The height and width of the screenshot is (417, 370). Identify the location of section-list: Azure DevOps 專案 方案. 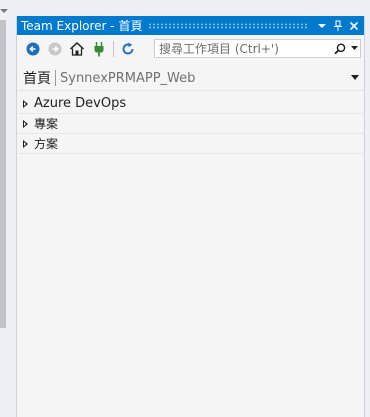
(190, 124).